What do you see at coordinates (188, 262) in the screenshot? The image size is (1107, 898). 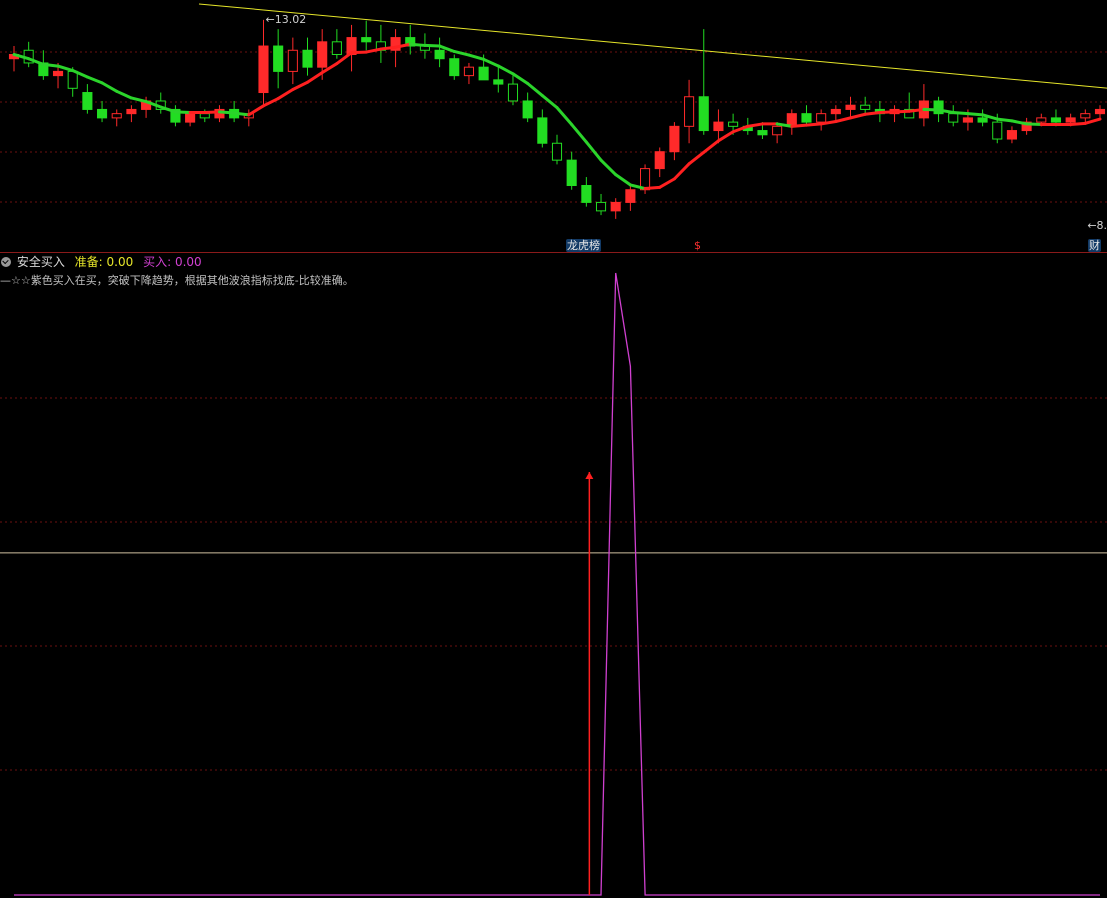 I see `buy-value: 0.00` at bounding box center [188, 262].